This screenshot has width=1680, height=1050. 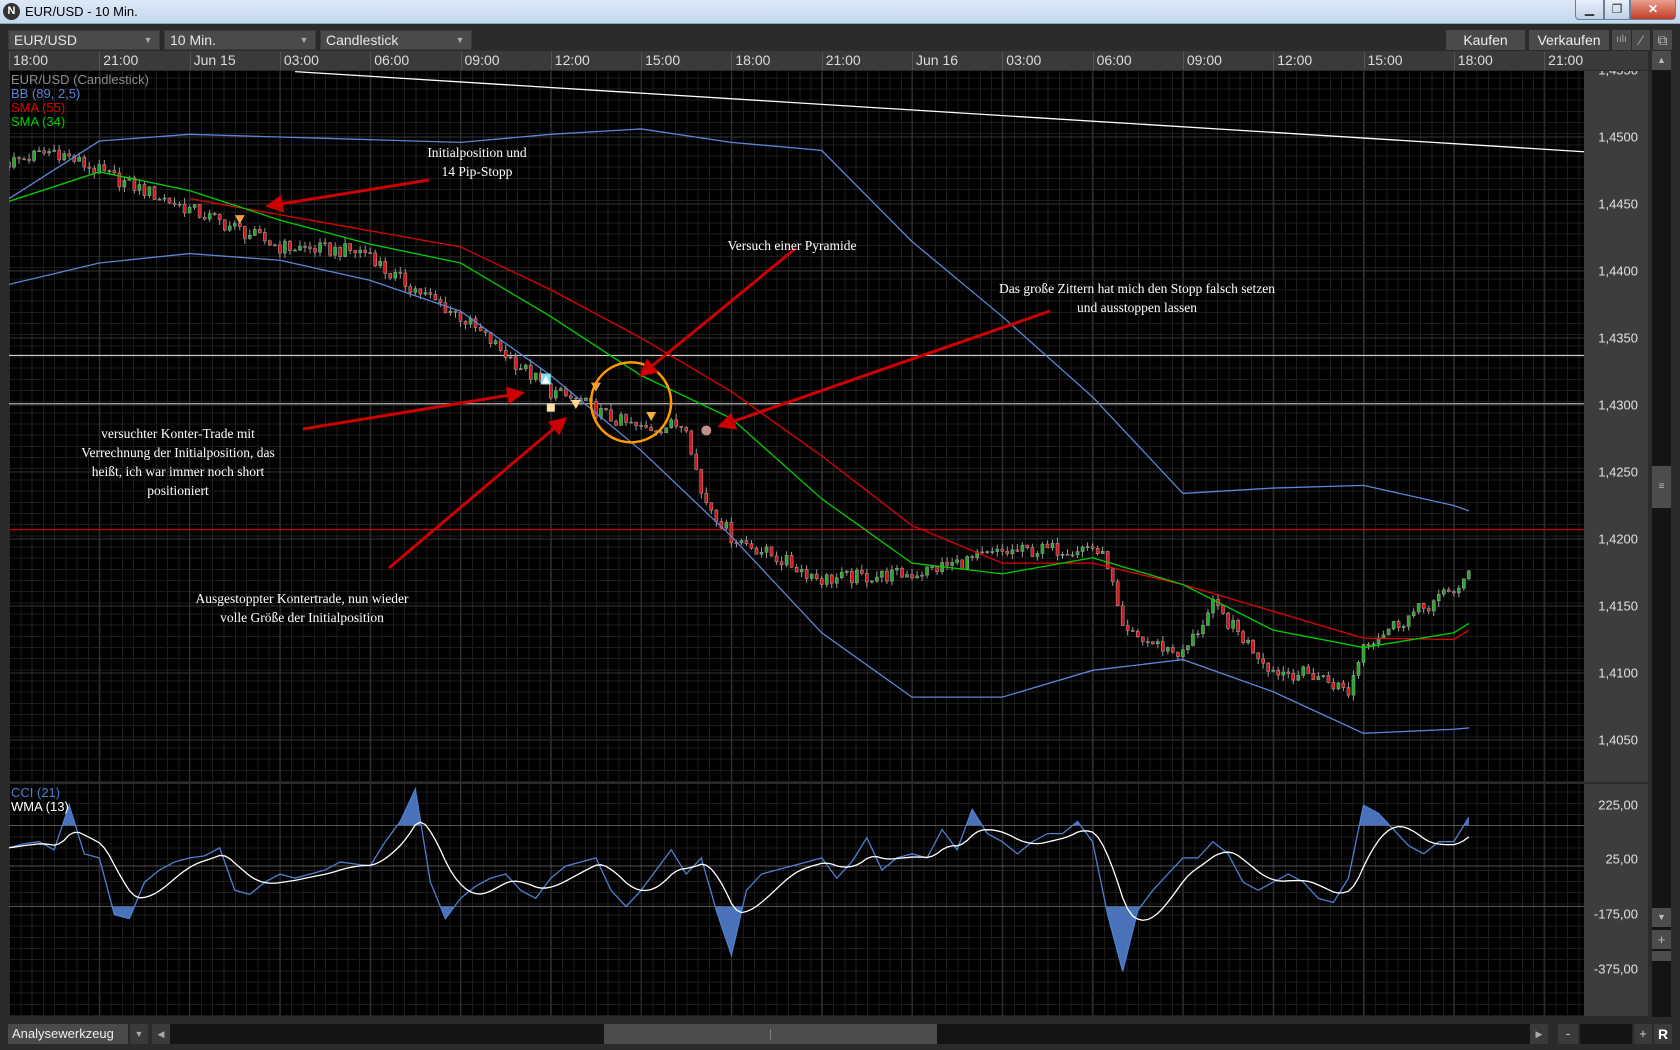 What do you see at coordinates (1569, 40) in the screenshot?
I see `sell-button: Verkaufen` at bounding box center [1569, 40].